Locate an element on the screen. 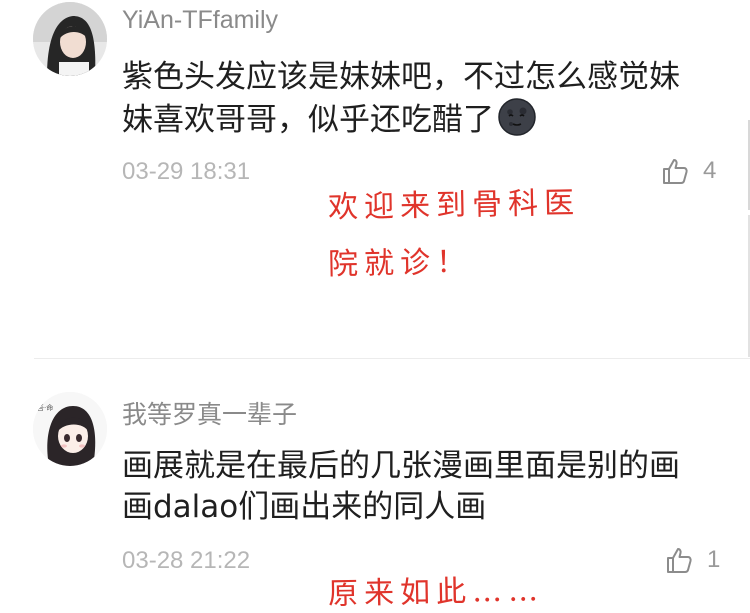 This screenshot has width=750, height=613. comment-text-line: 妹喜欢哥哥，似乎还吃醋了 is located at coordinates (422, 122).